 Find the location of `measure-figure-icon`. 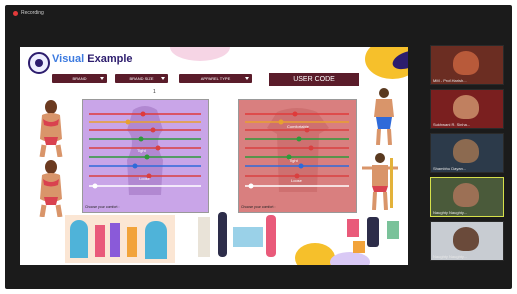

measure-figure-icon is located at coordinates (380, 181).